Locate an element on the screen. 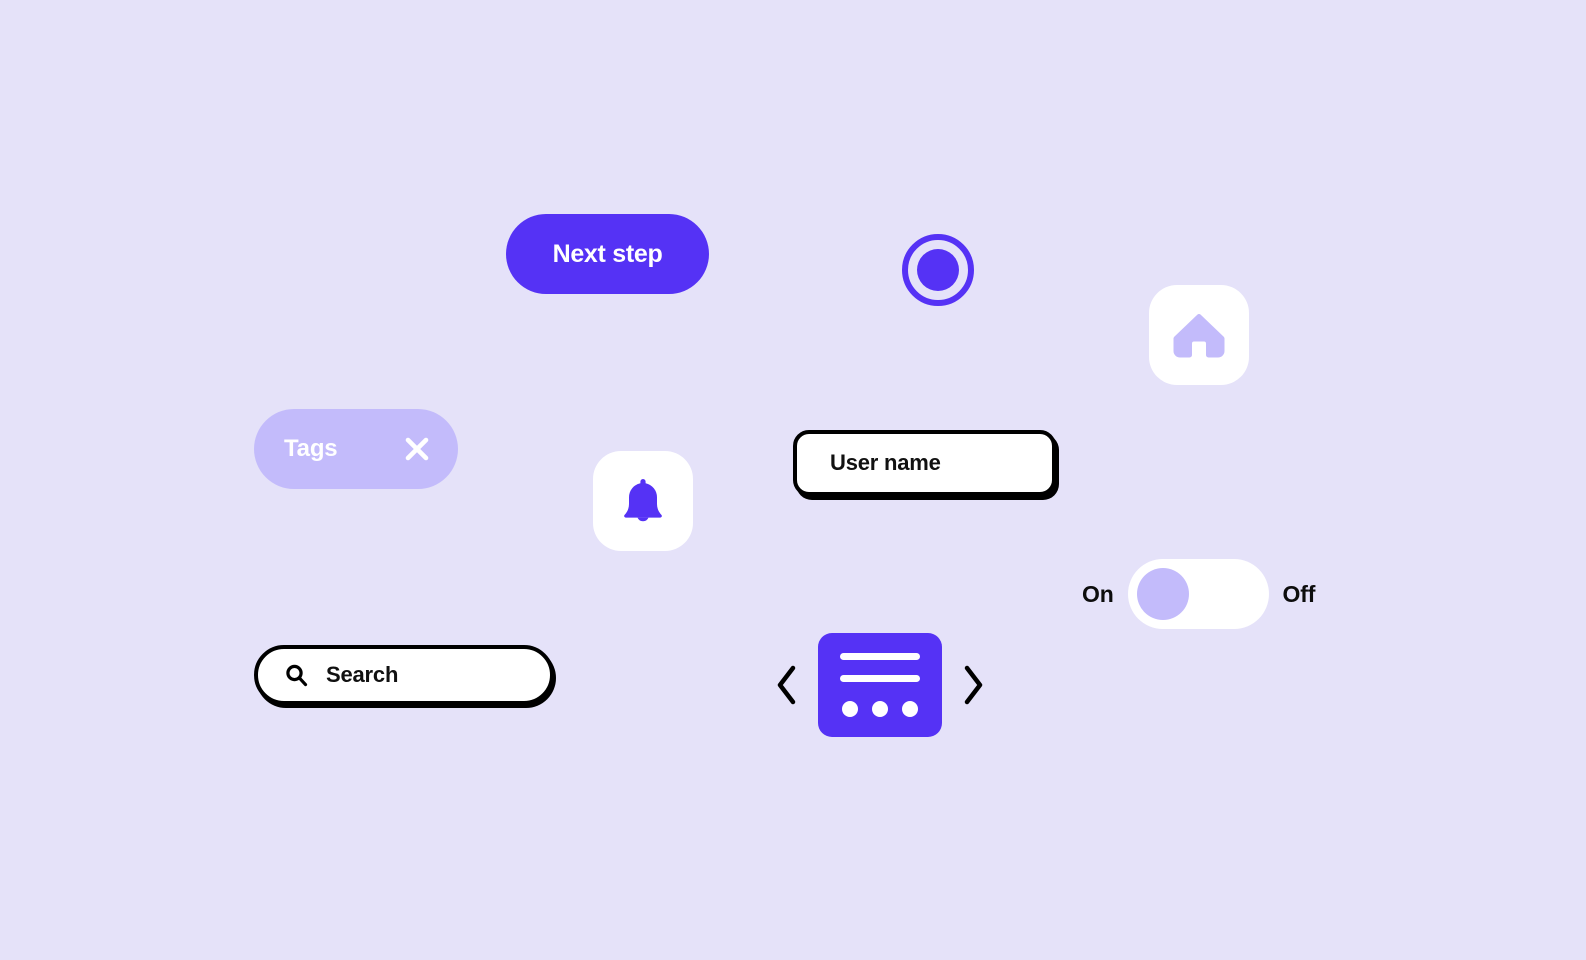 Image resolution: width=1586 pixels, height=960 pixels. next-step-button: Next step is located at coordinates (607, 254).